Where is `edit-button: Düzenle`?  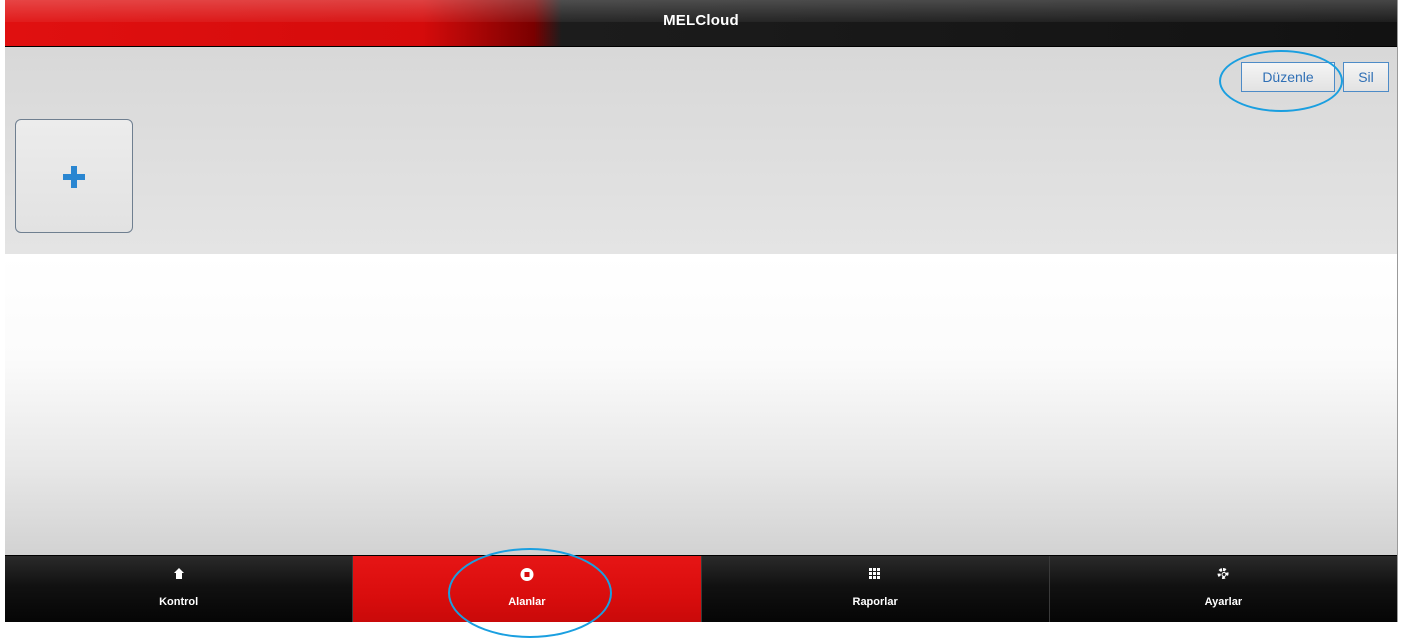
edit-button: Düzenle is located at coordinates (1288, 77).